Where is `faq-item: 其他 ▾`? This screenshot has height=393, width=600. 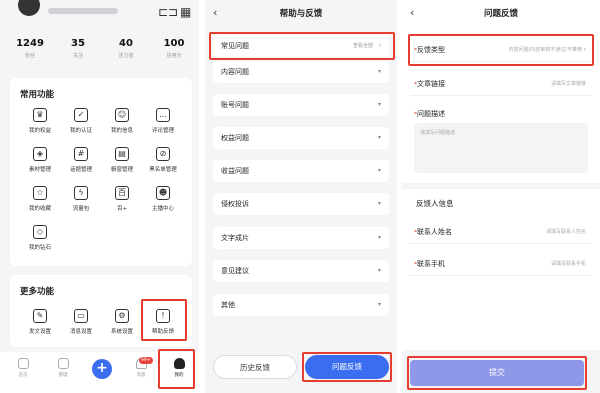 faq-item: 其他 ▾ is located at coordinates (301, 305).